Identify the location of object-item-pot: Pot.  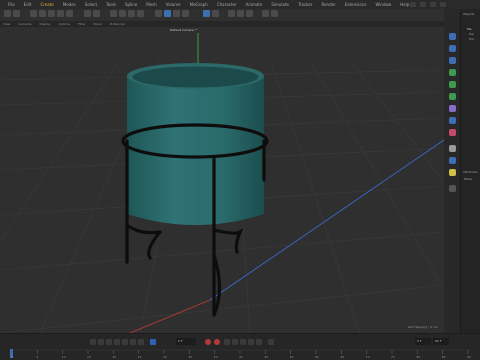
(471, 34).